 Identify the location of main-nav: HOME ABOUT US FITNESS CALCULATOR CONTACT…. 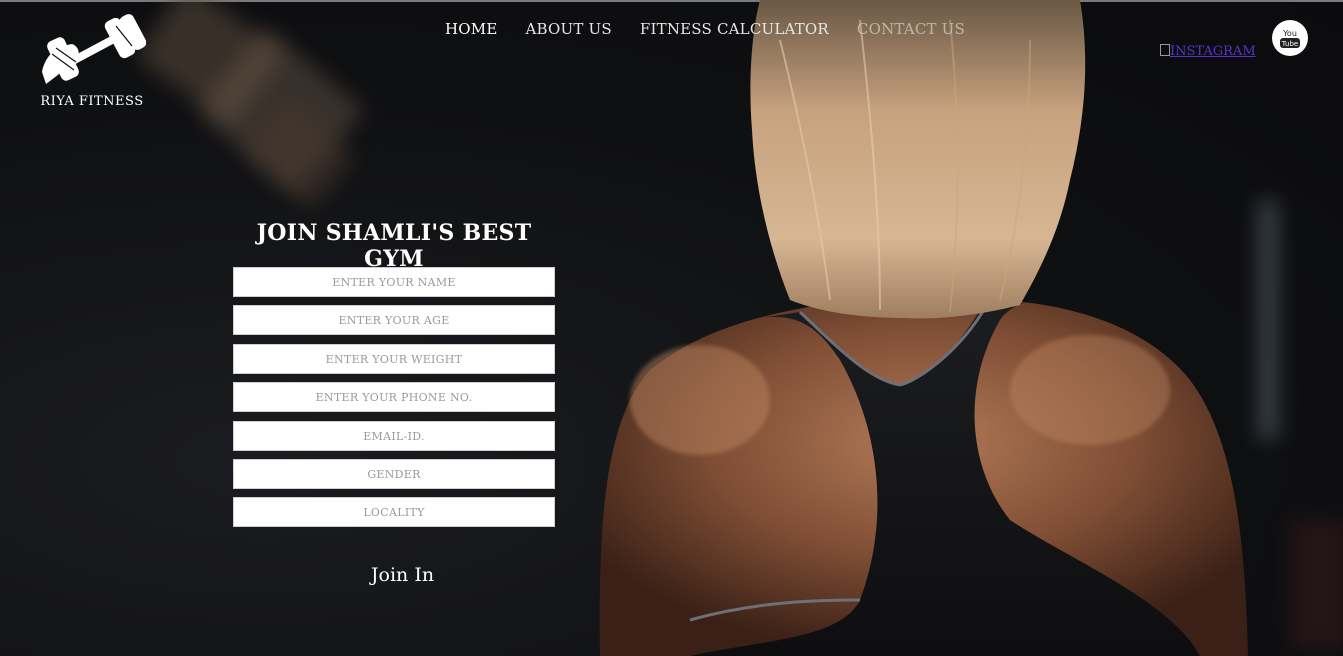
(705, 31).